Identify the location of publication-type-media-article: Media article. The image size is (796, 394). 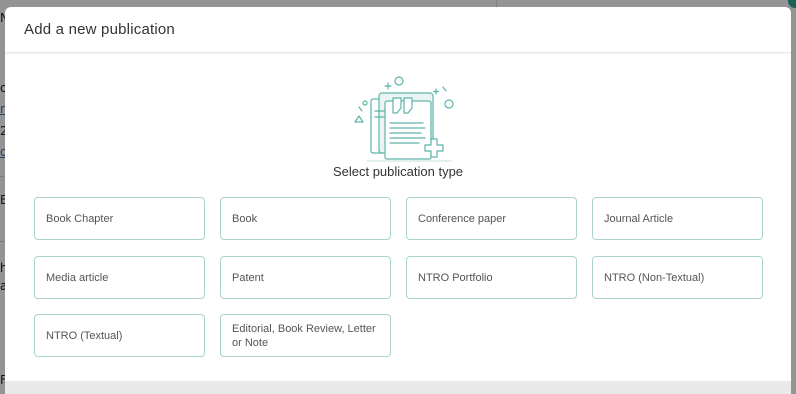
(119, 277).